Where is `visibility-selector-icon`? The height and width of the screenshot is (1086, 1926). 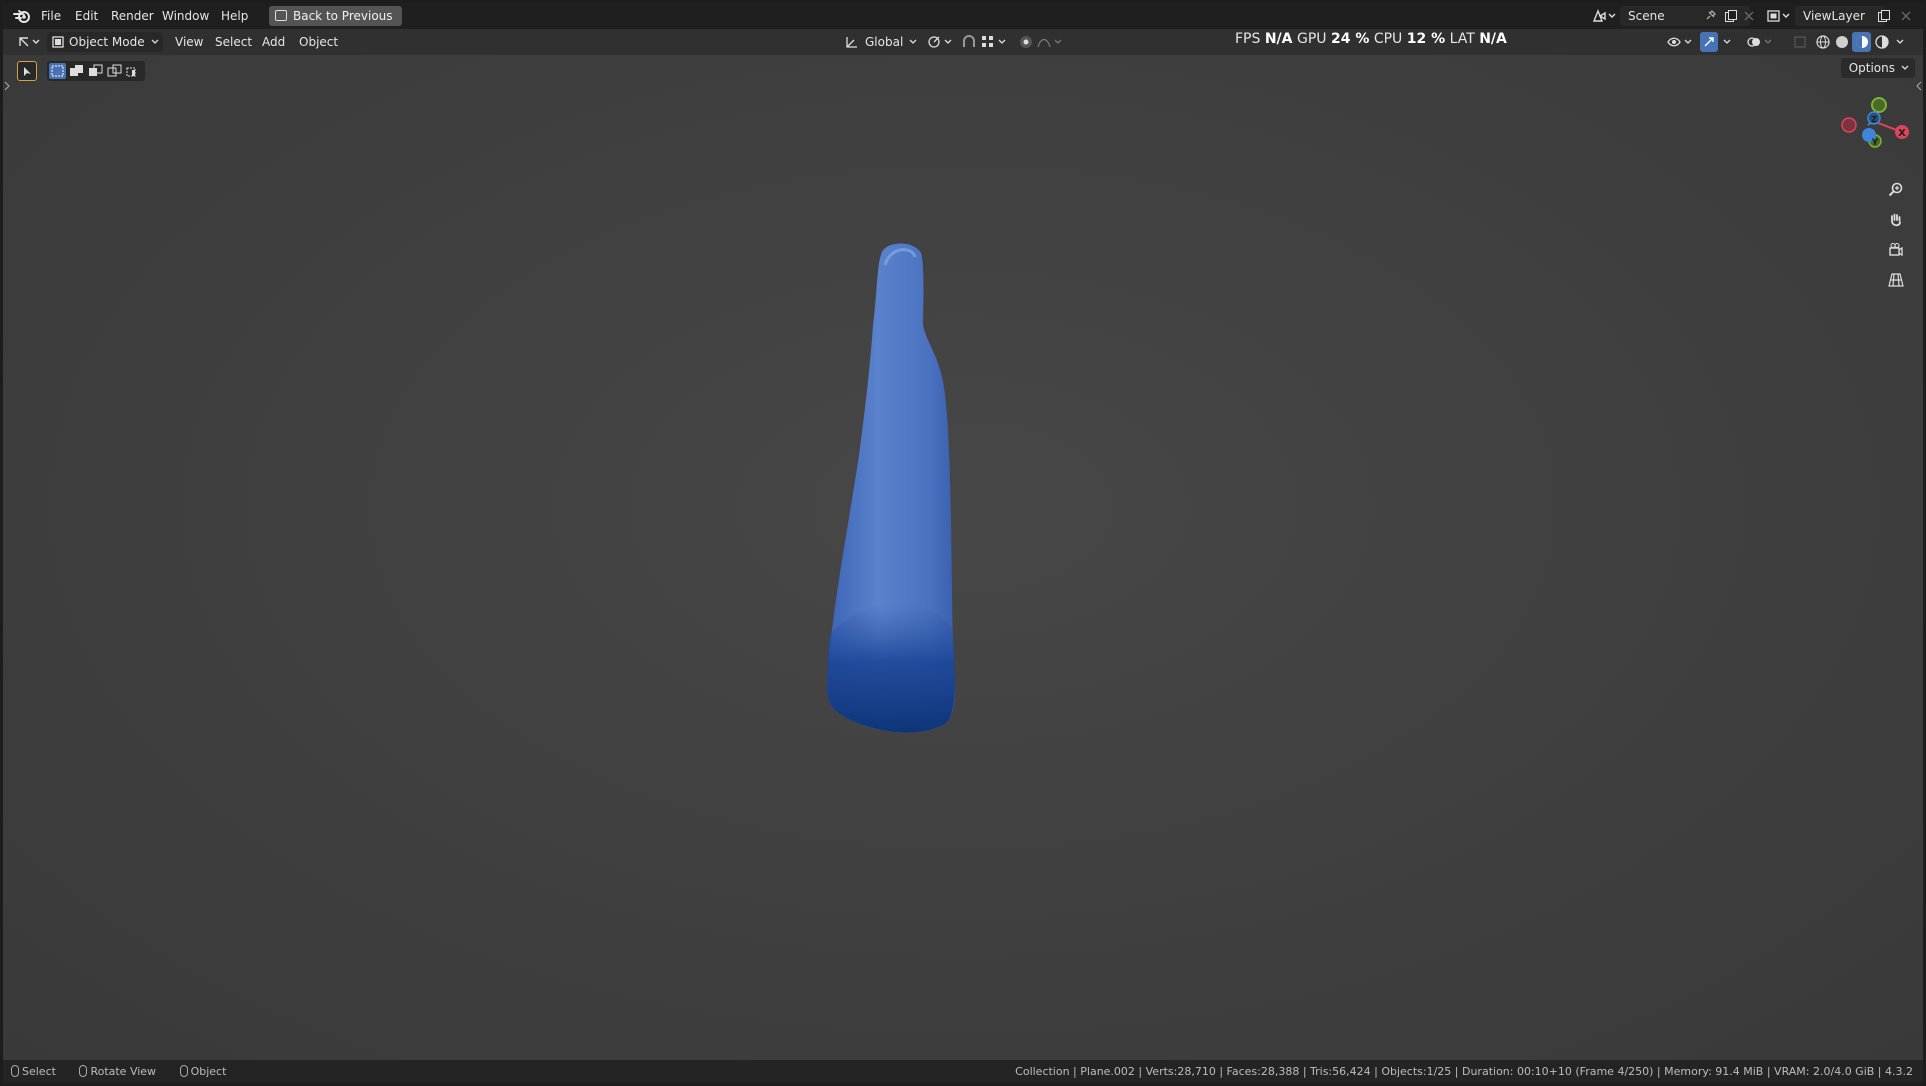 visibility-selector-icon is located at coordinates (1681, 42).